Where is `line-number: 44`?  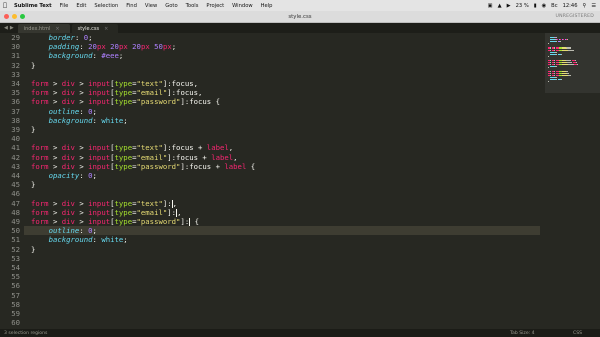 line-number: 44 is located at coordinates (15, 175).